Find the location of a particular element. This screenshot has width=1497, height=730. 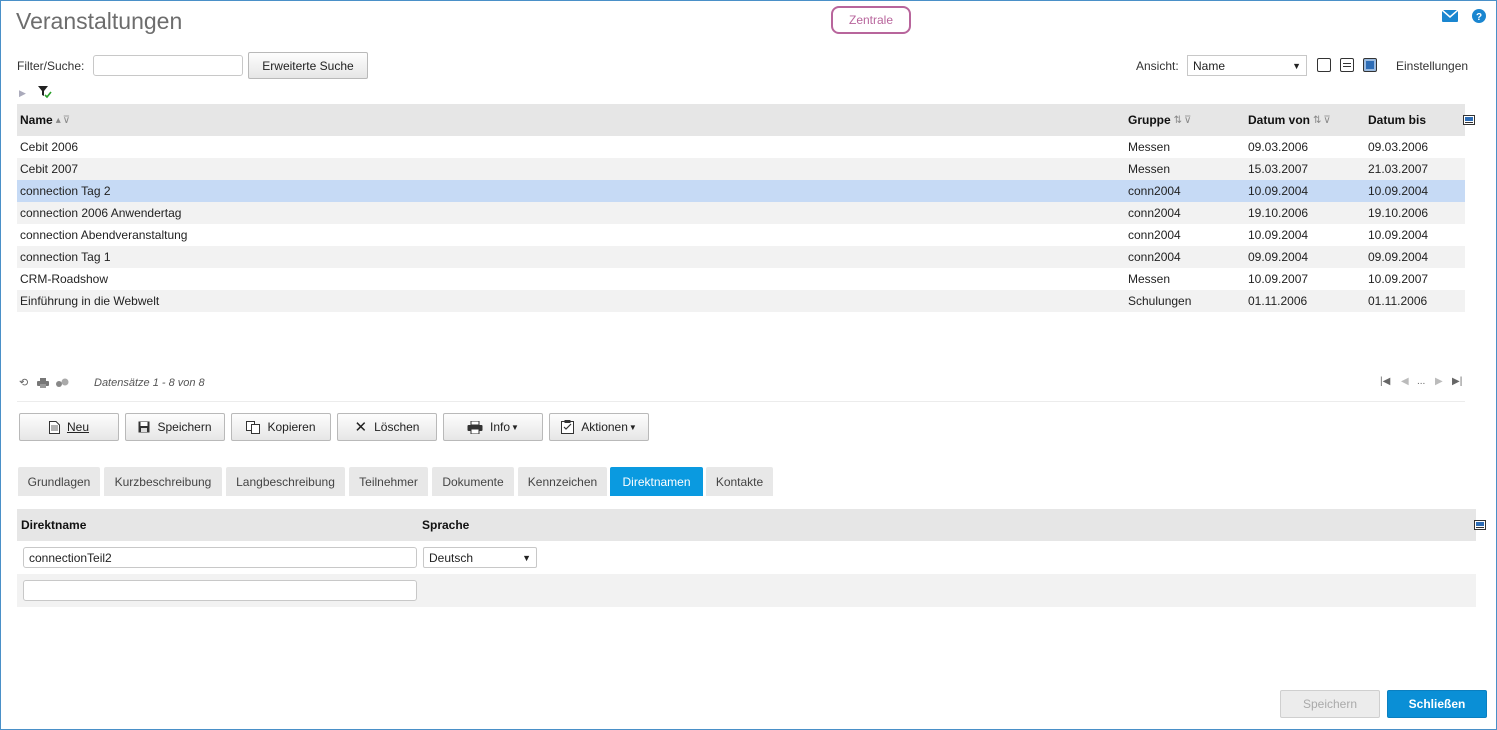

copy-button: Kopieren is located at coordinates (281, 427).